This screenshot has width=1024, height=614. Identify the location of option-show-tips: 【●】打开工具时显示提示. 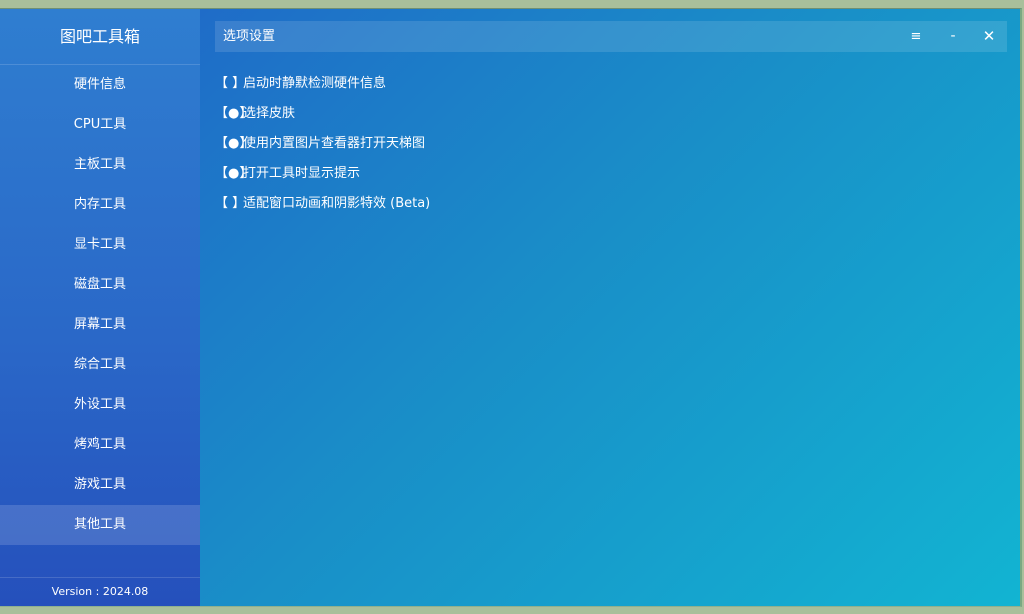
(322, 176).